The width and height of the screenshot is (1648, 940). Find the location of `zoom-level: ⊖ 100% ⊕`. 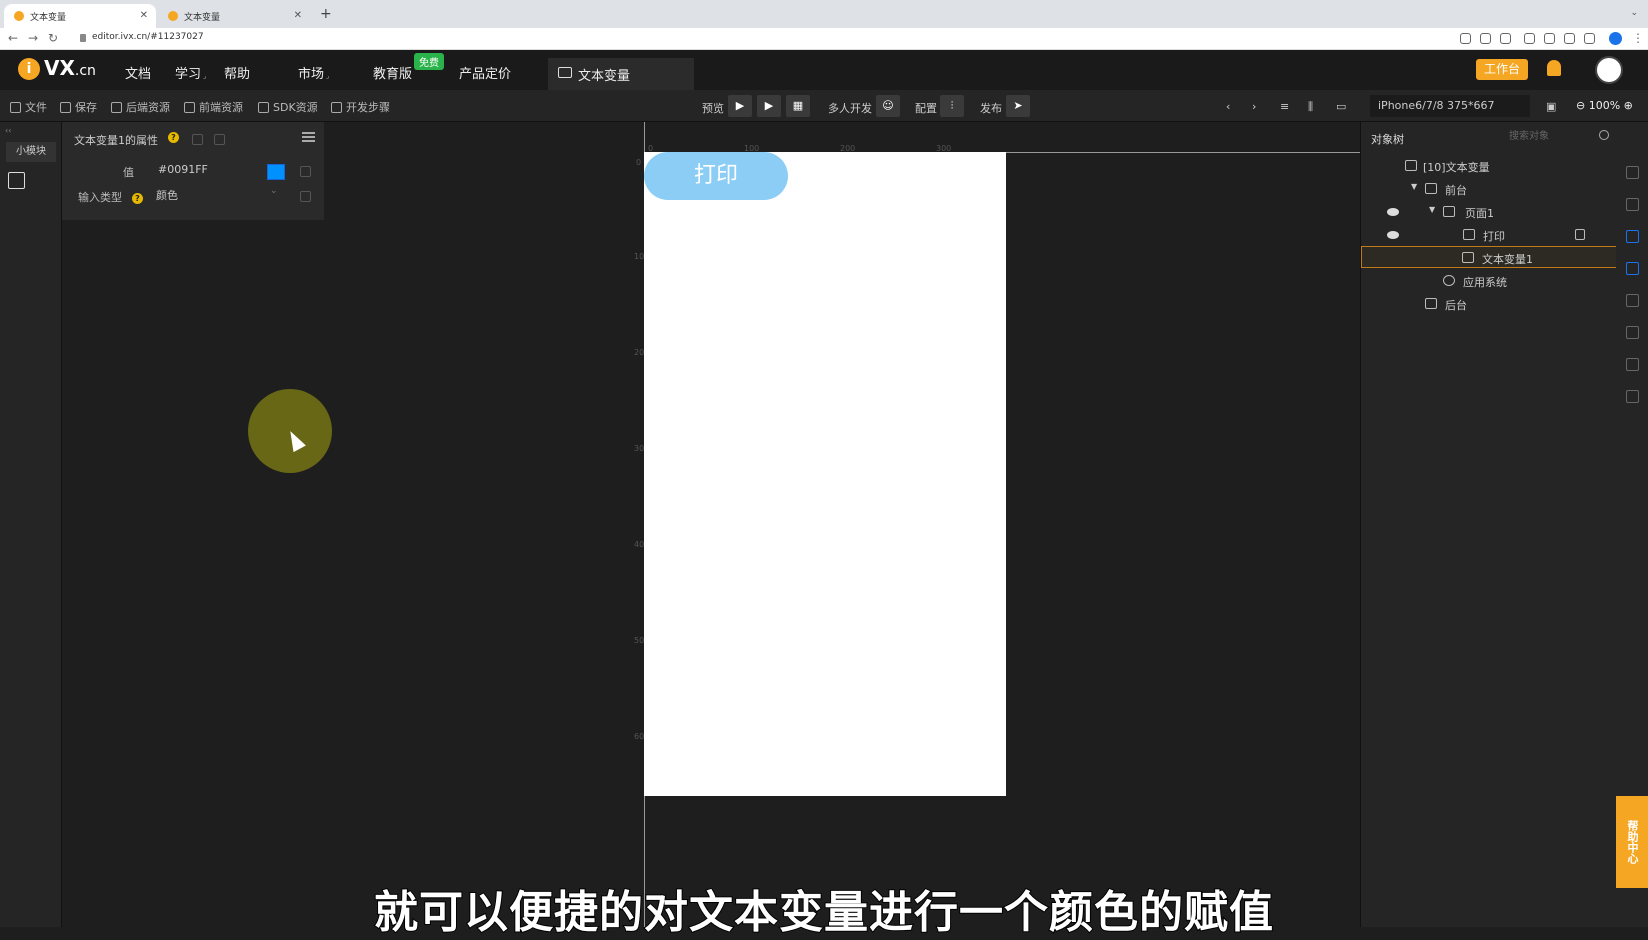

zoom-level: ⊖ 100% ⊕ is located at coordinates (1604, 105).